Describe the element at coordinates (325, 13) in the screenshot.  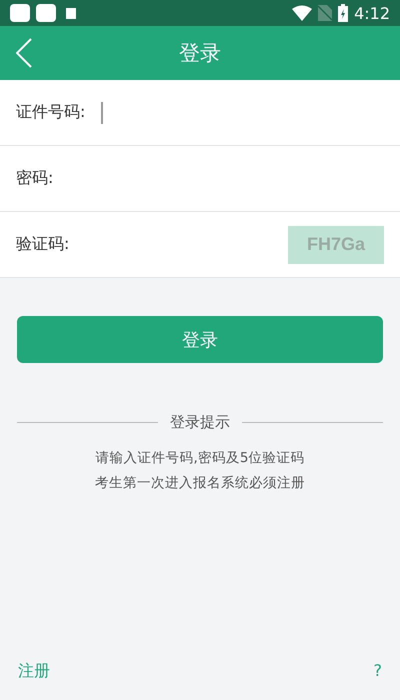
I see `no-sim-icon` at that location.